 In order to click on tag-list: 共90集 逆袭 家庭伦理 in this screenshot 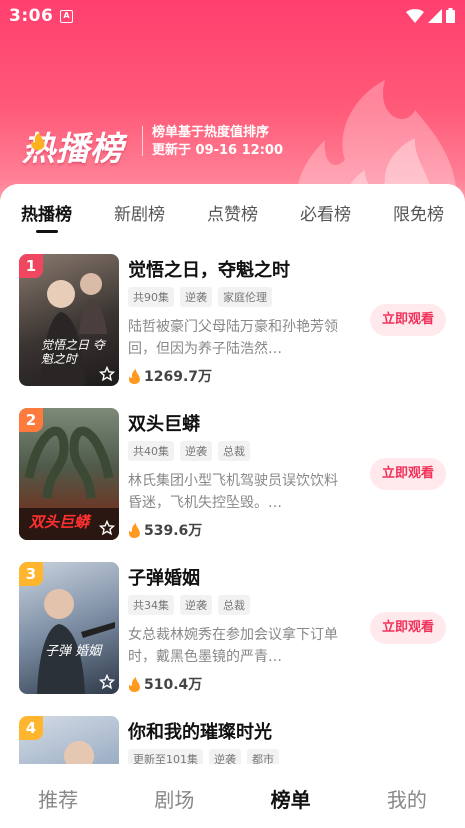, I will do `click(200, 297)`.